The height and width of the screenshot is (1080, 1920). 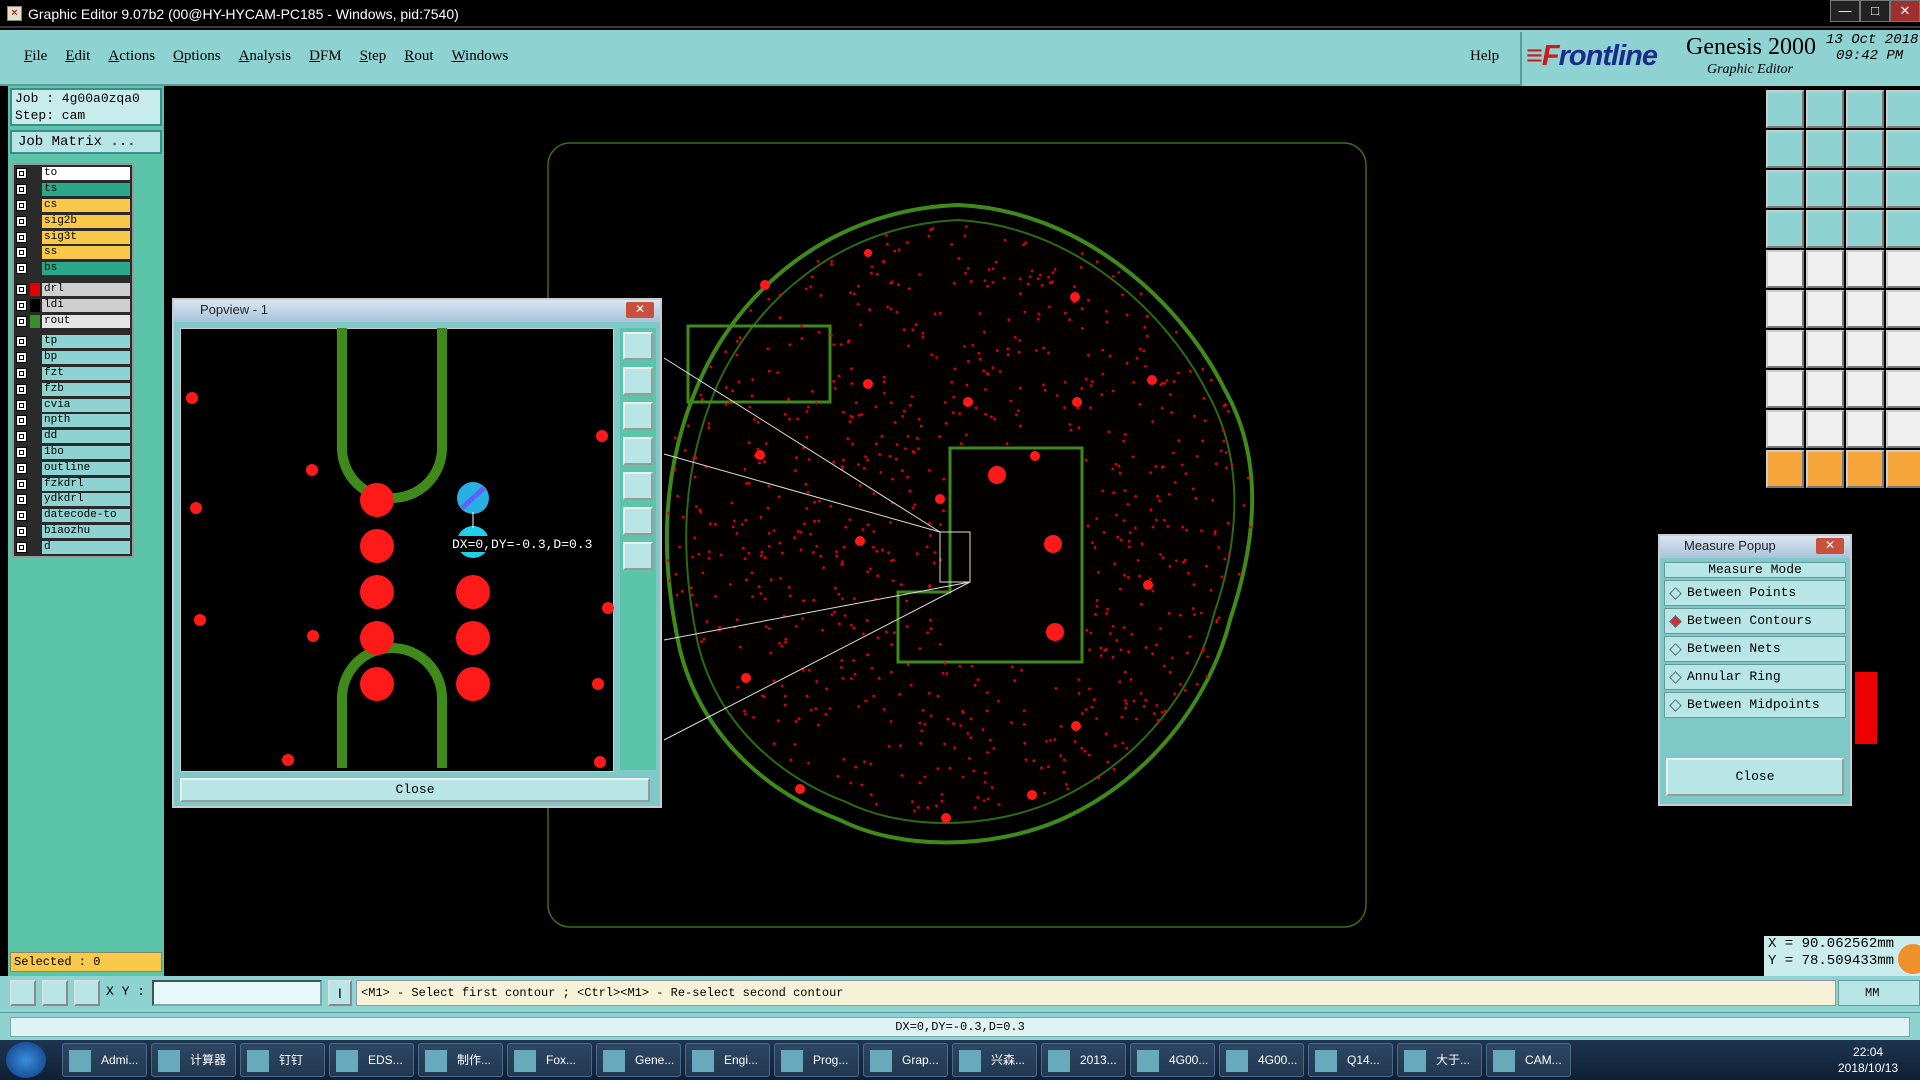 What do you see at coordinates (73, 453) in the screenshot?
I see `layer-row-1bo: 1bo` at bounding box center [73, 453].